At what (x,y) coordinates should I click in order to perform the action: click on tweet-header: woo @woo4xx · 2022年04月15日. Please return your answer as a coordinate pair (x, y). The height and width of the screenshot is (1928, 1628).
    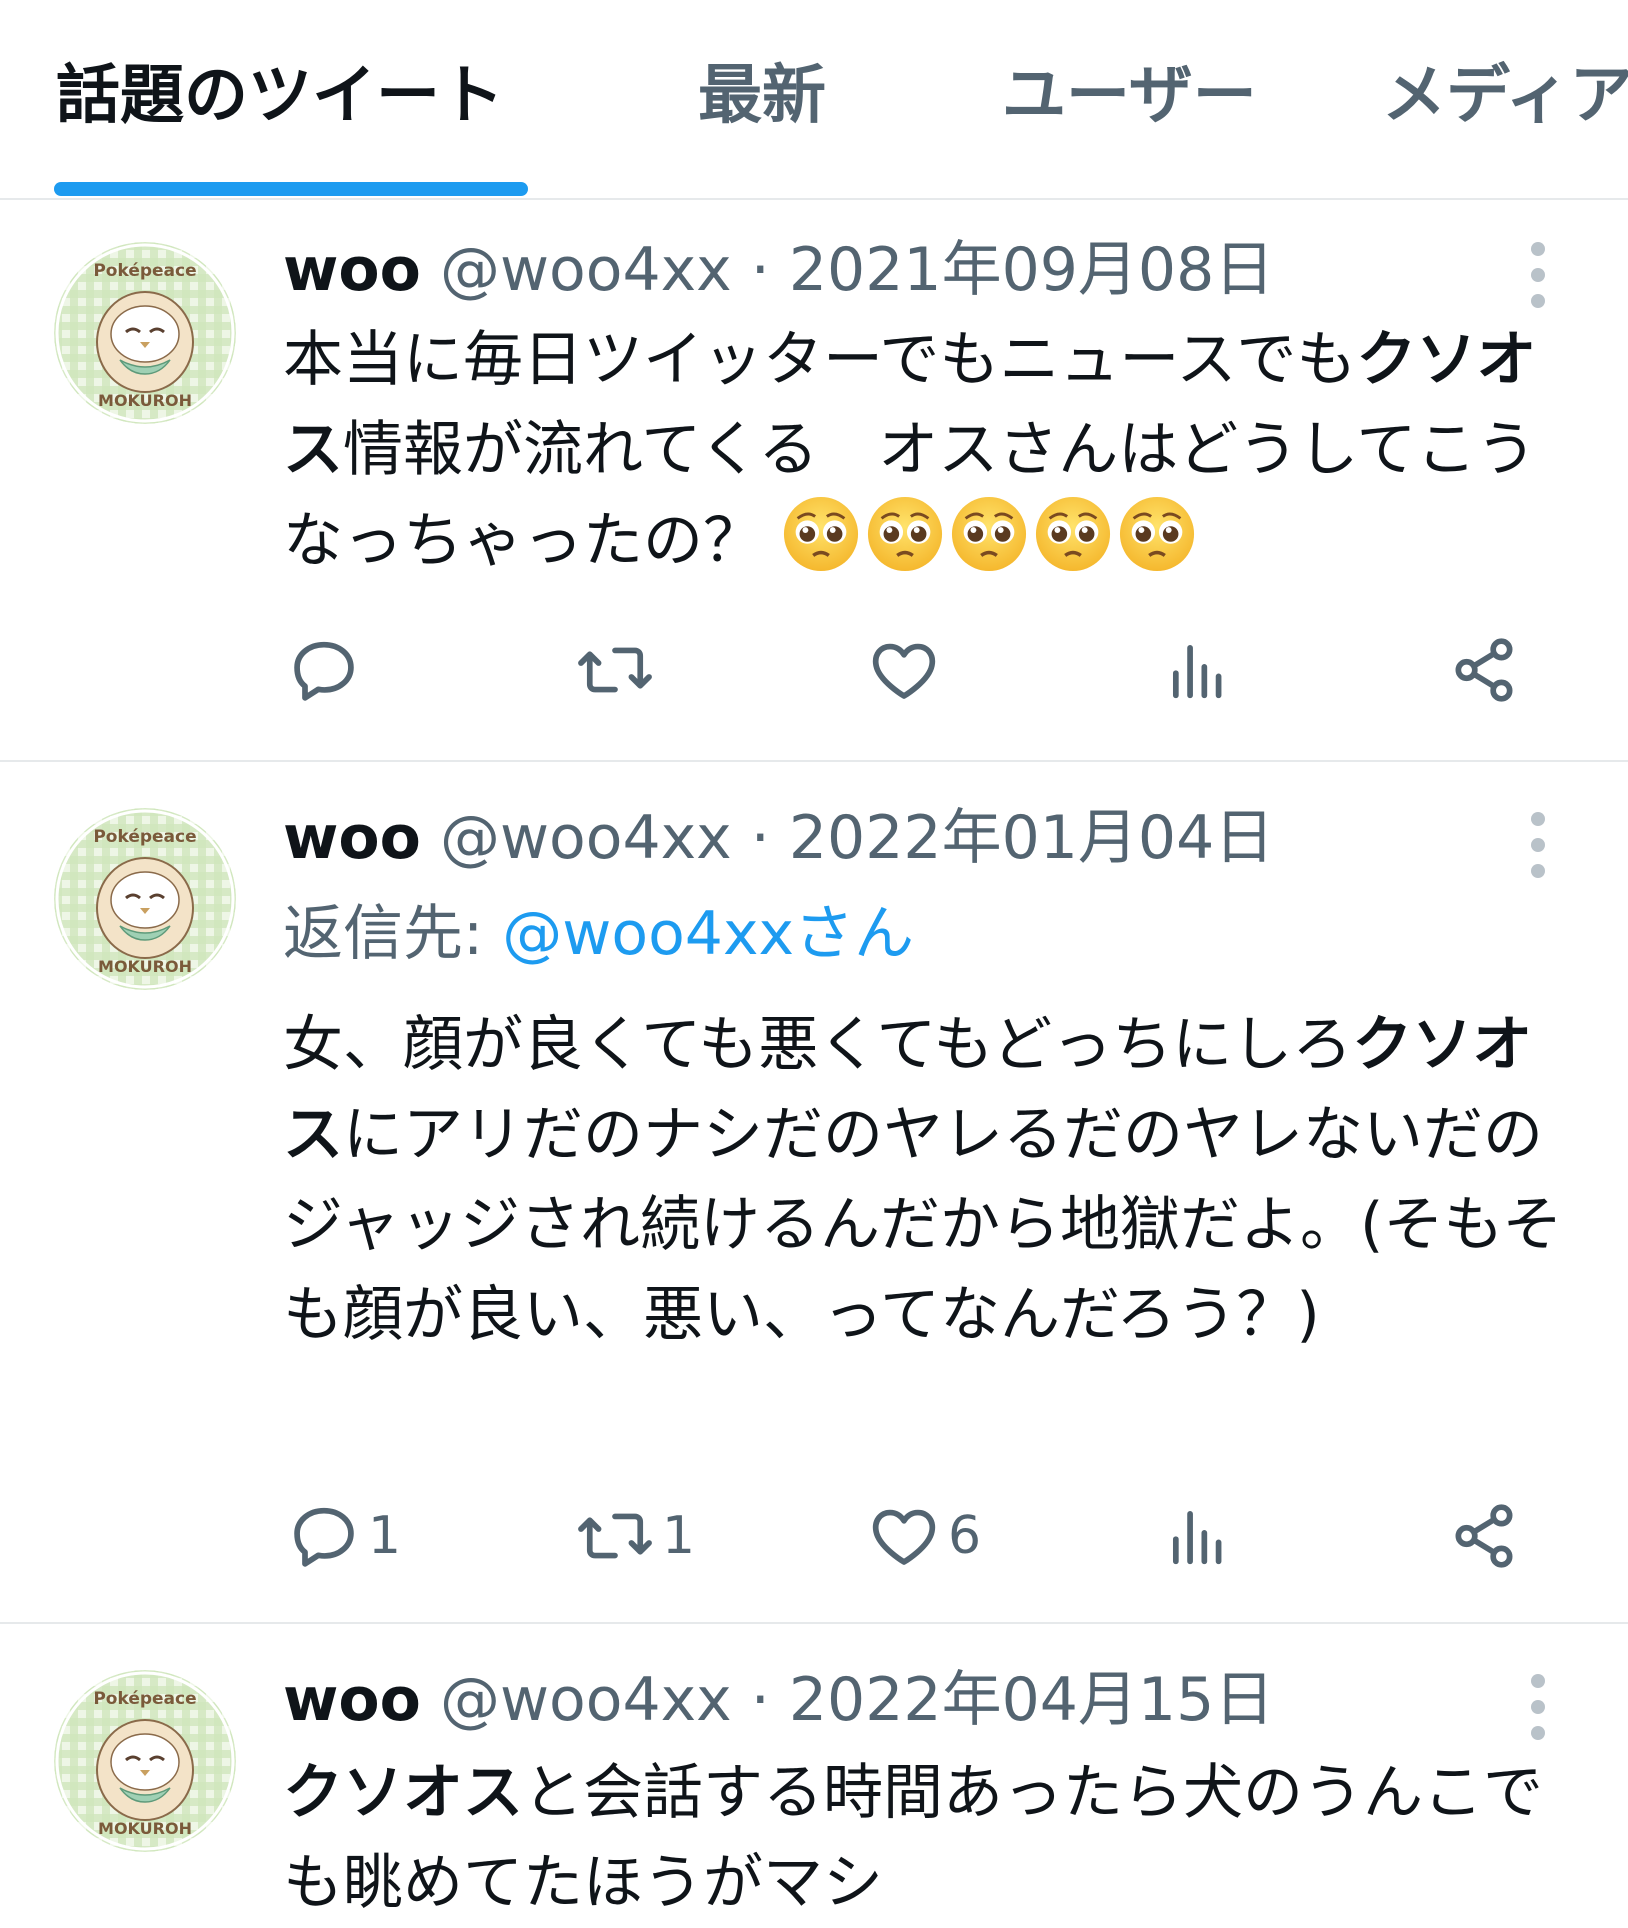
    Looking at the image, I should click on (778, 1700).